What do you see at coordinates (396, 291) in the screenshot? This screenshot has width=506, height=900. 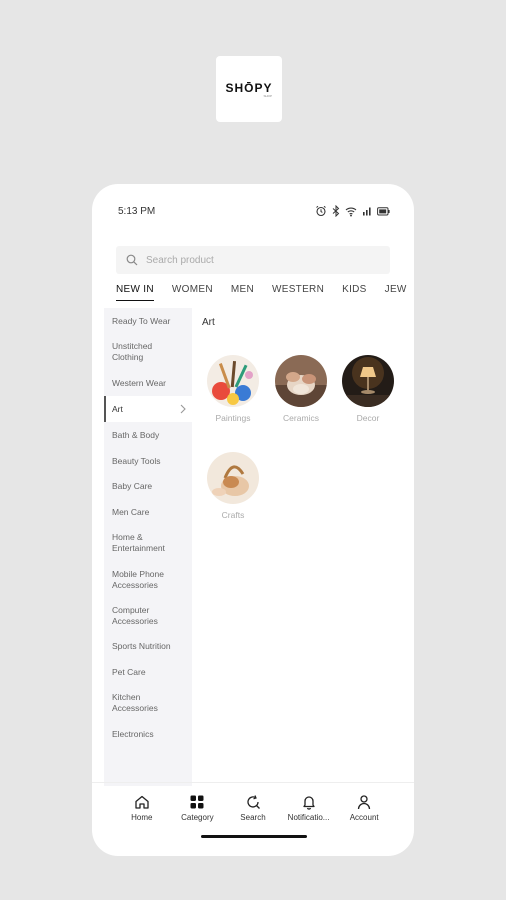 I see `tab-jewellery: JEW` at bounding box center [396, 291].